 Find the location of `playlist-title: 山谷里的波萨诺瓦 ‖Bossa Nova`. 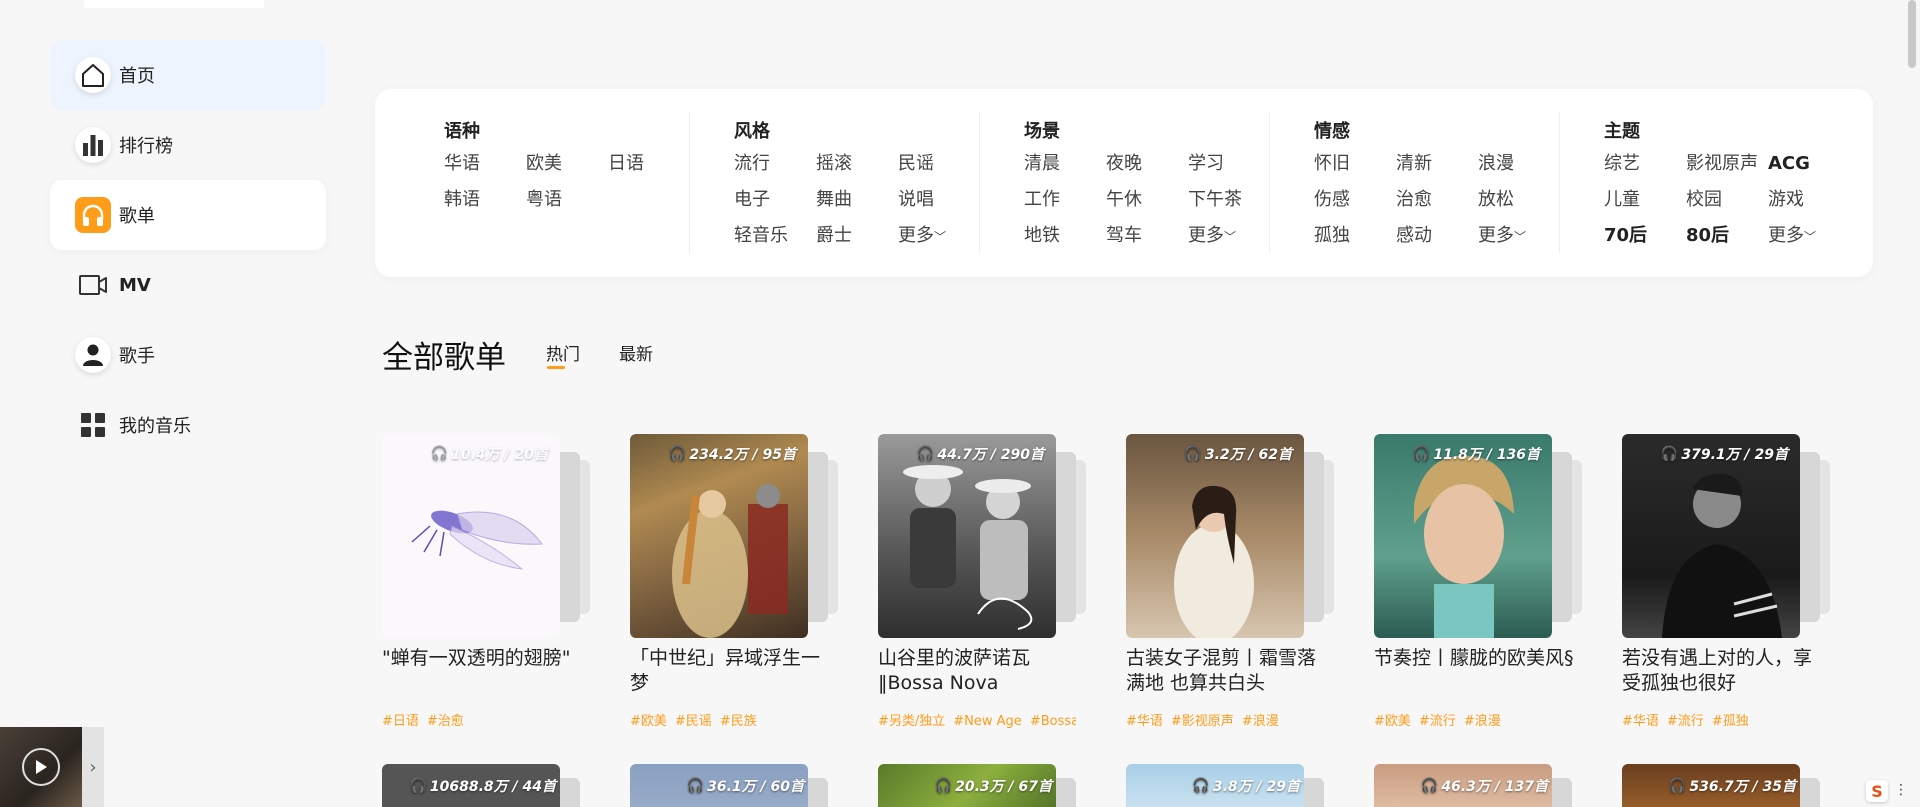

playlist-title: 山谷里的波萨诺瓦 ‖Bossa Nova is located at coordinates (980, 672).